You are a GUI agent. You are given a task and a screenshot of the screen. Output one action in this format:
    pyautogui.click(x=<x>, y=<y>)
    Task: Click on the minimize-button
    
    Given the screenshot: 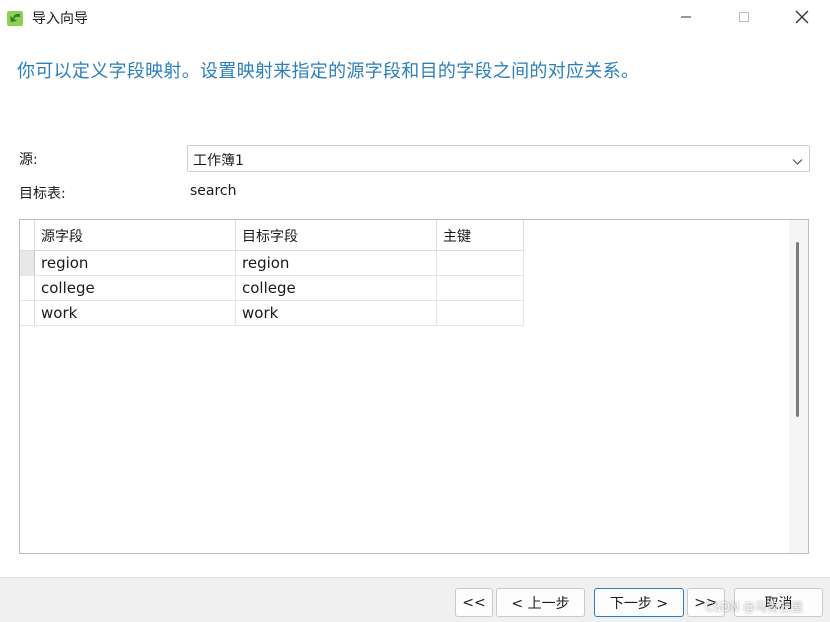 What is the action you would take?
    pyautogui.click(x=686, y=17)
    